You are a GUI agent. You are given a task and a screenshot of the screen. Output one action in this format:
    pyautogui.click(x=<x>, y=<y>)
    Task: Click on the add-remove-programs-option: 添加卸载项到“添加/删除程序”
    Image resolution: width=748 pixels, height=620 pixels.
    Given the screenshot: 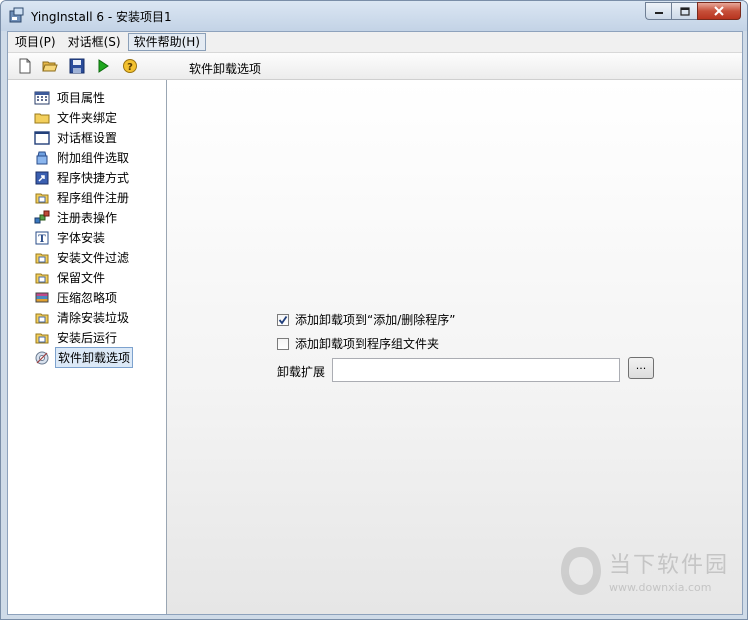 What is the action you would take?
    pyautogui.click(x=366, y=319)
    